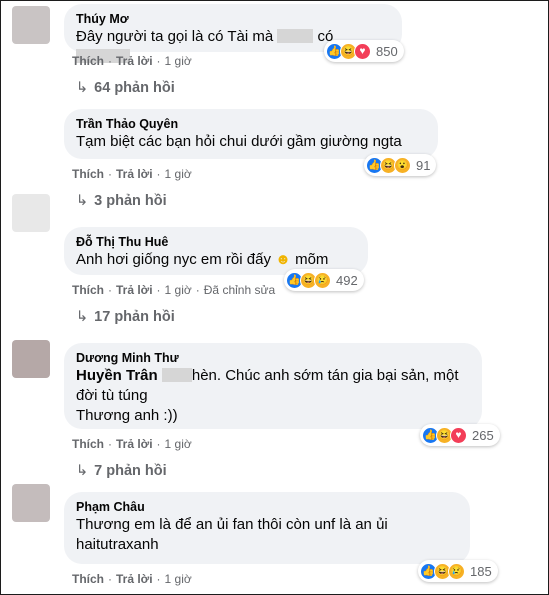 Image resolution: width=549 pixels, height=595 pixels. I want to click on smile-emoji-icon: ☻, so click(283, 259).